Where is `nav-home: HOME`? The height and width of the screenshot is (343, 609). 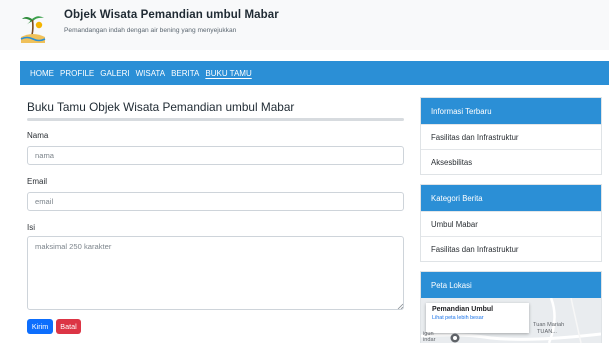
nav-home: HOME is located at coordinates (42, 73).